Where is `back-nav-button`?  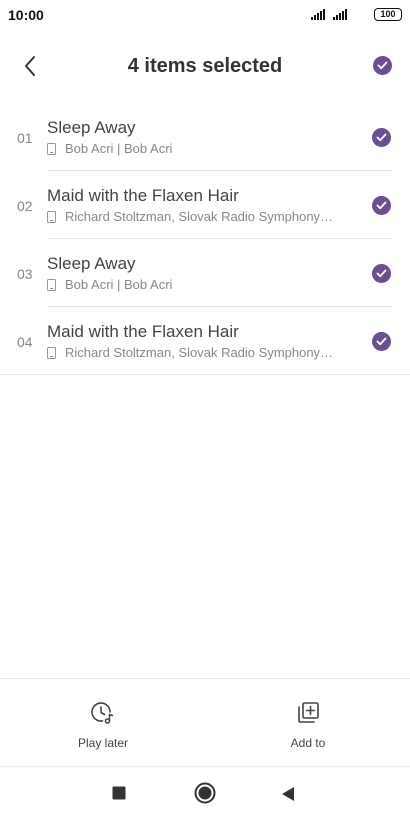
back-nav-button is located at coordinates (288, 794).